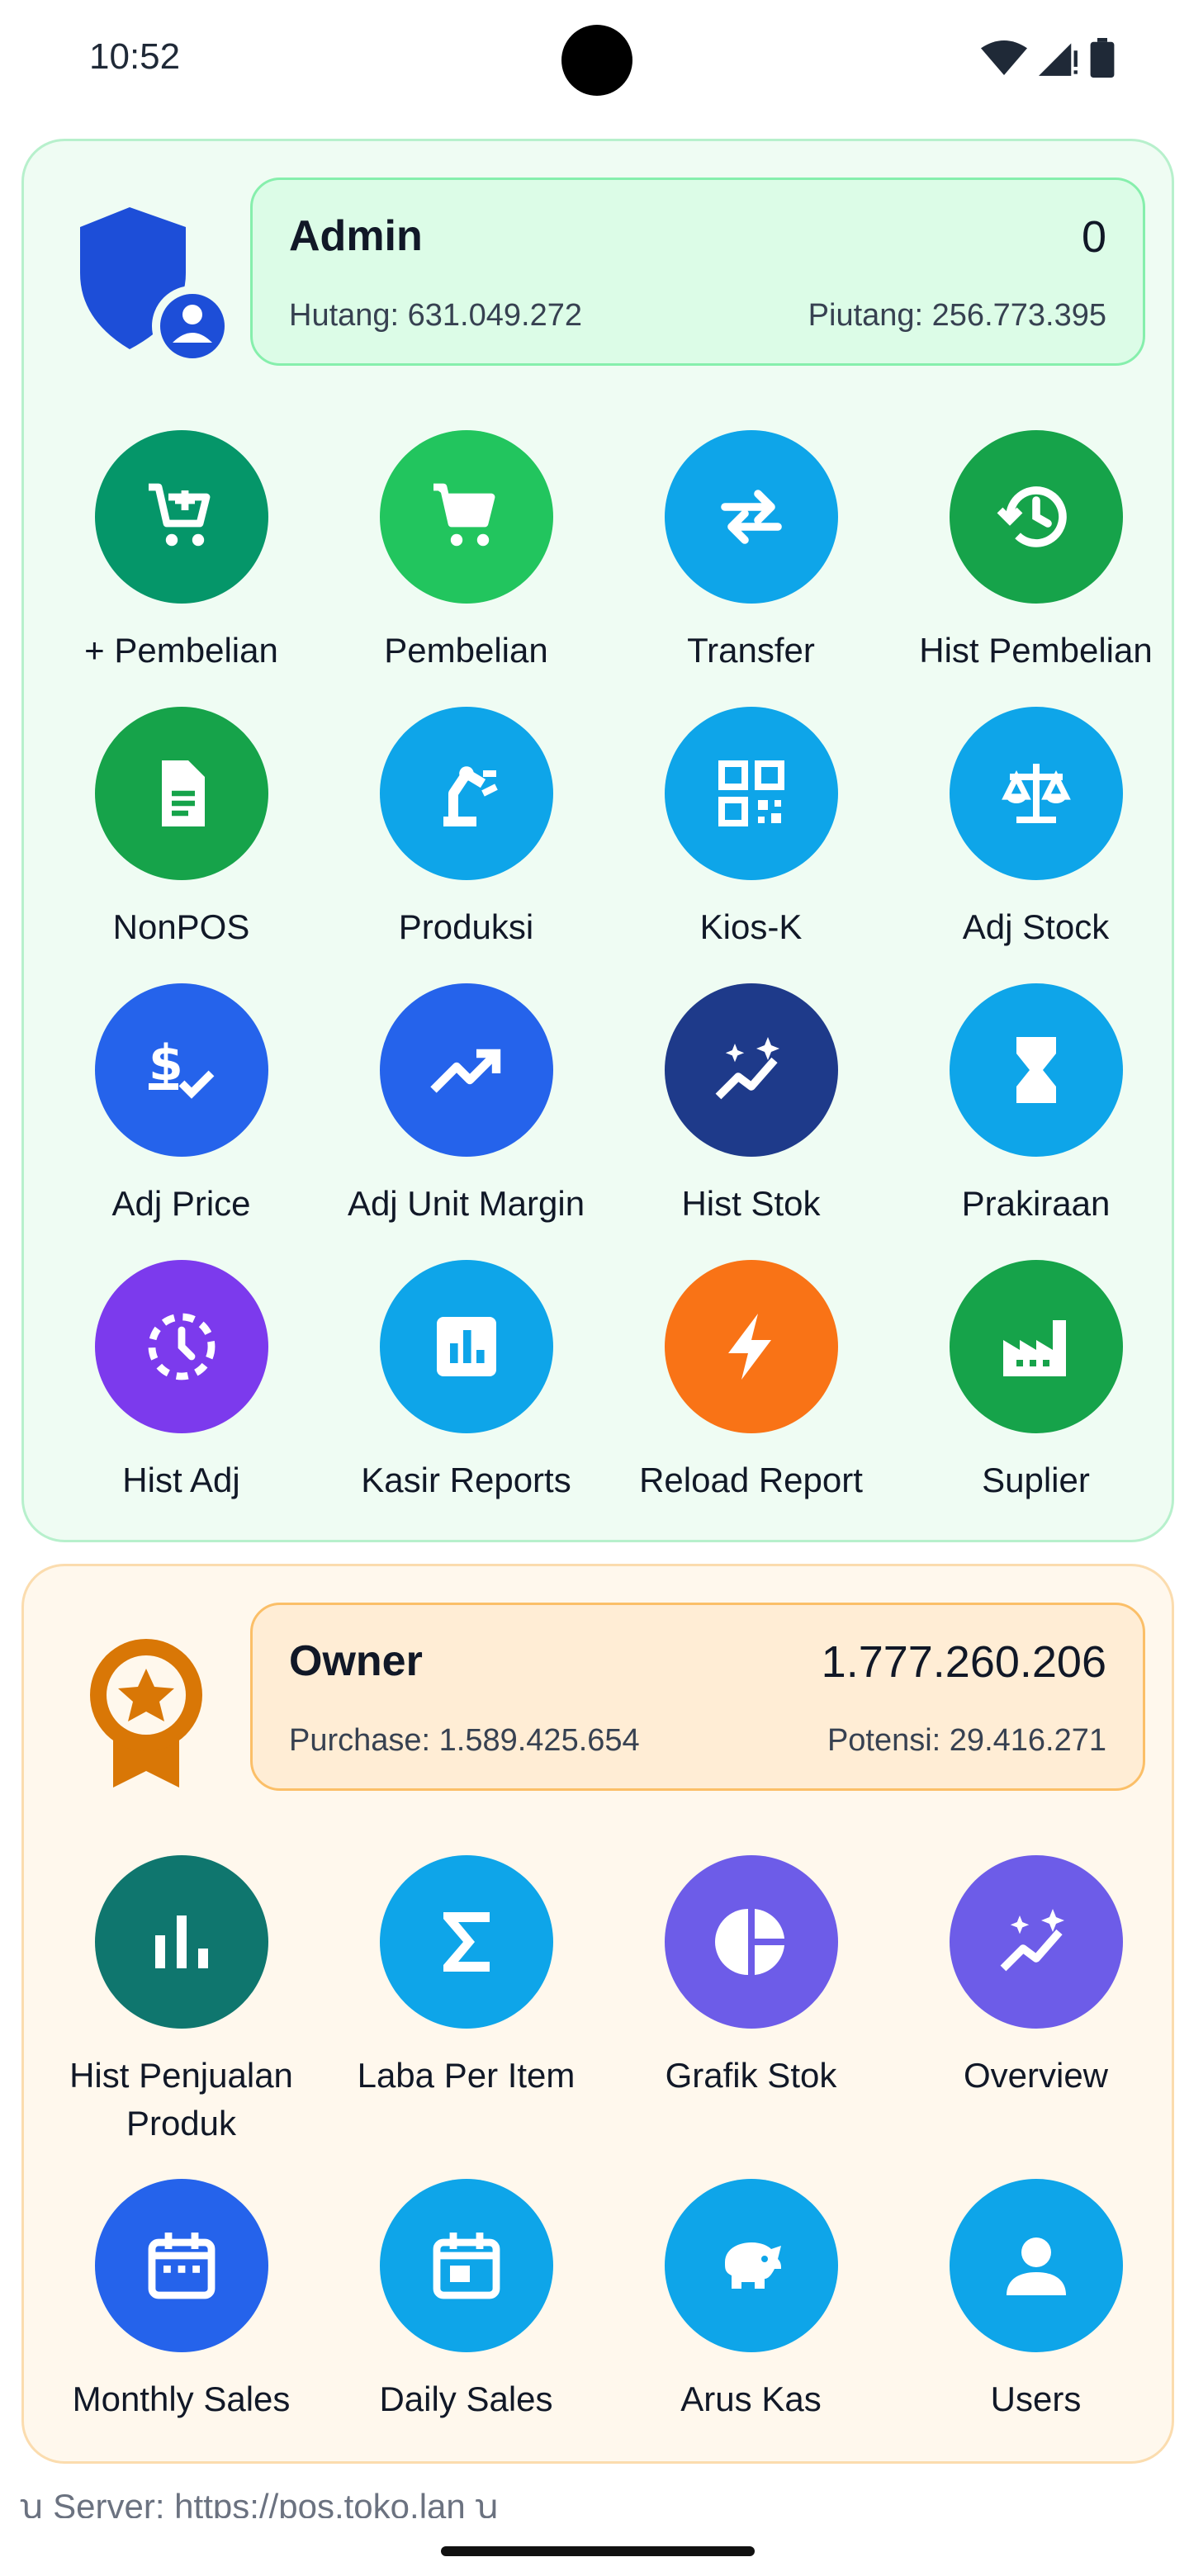 The height and width of the screenshot is (2576, 1189). I want to click on kios-k-label: Kios-K, so click(751, 926).